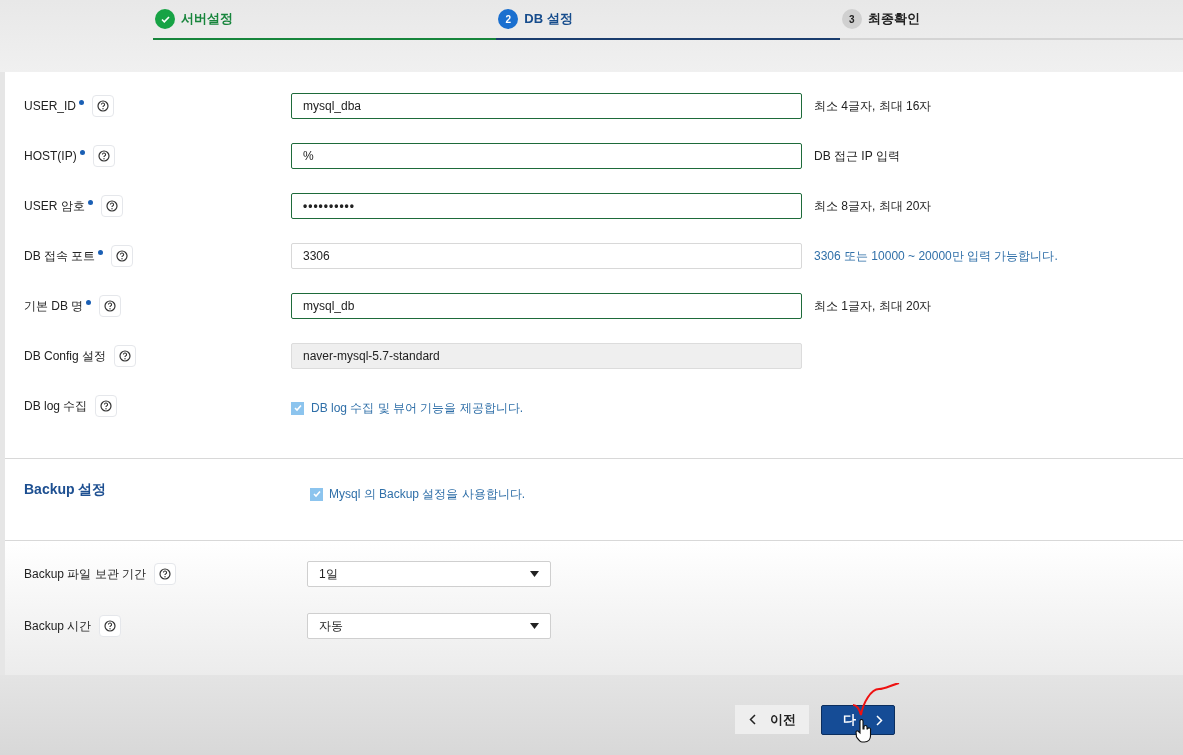 The width and height of the screenshot is (1183, 755). Describe the element at coordinates (508, 19) in the screenshot. I see `step-number: 2` at that location.